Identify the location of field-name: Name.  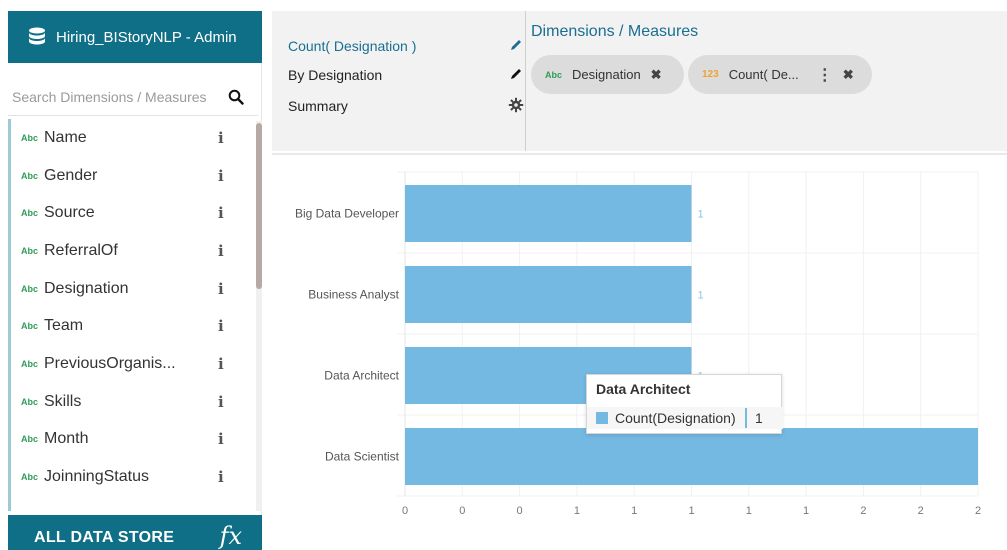
(65, 137).